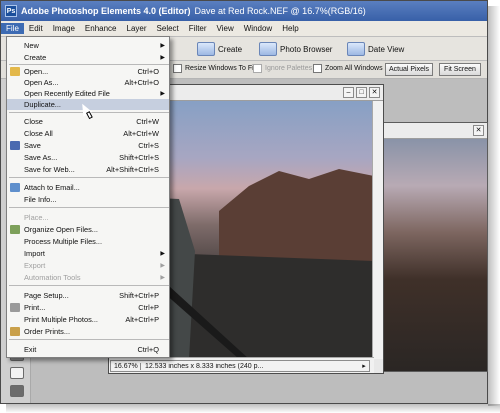 The height and width of the screenshot is (413, 500). I want to click on shape-tool-icon, so click(17, 391).